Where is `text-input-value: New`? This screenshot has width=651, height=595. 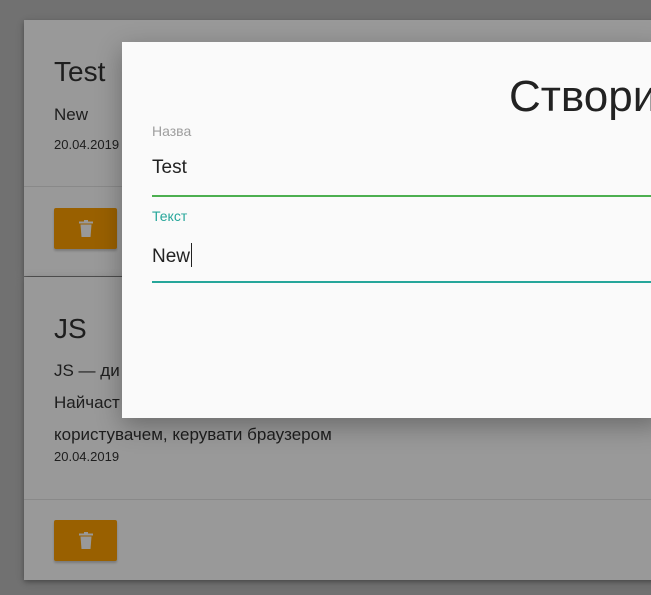
text-input-value: New is located at coordinates (171, 256).